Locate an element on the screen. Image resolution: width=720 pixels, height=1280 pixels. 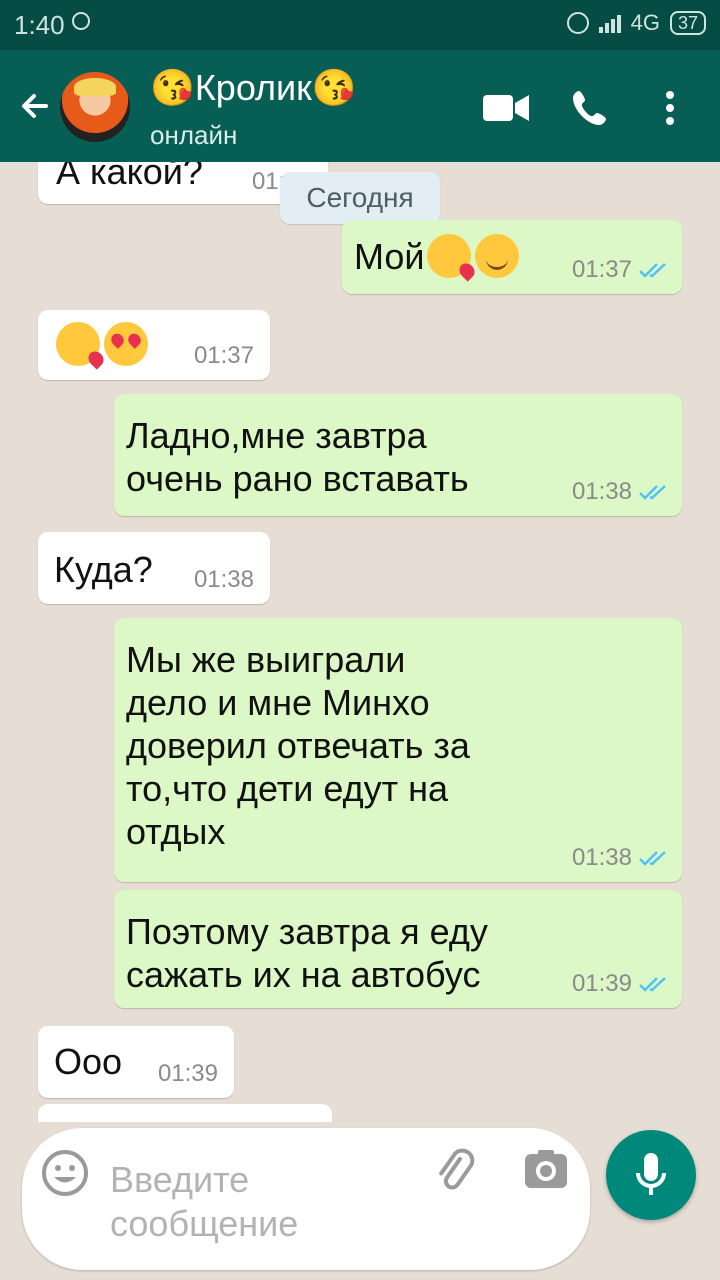
heart-eyes-emoji-icon is located at coordinates (126, 344).